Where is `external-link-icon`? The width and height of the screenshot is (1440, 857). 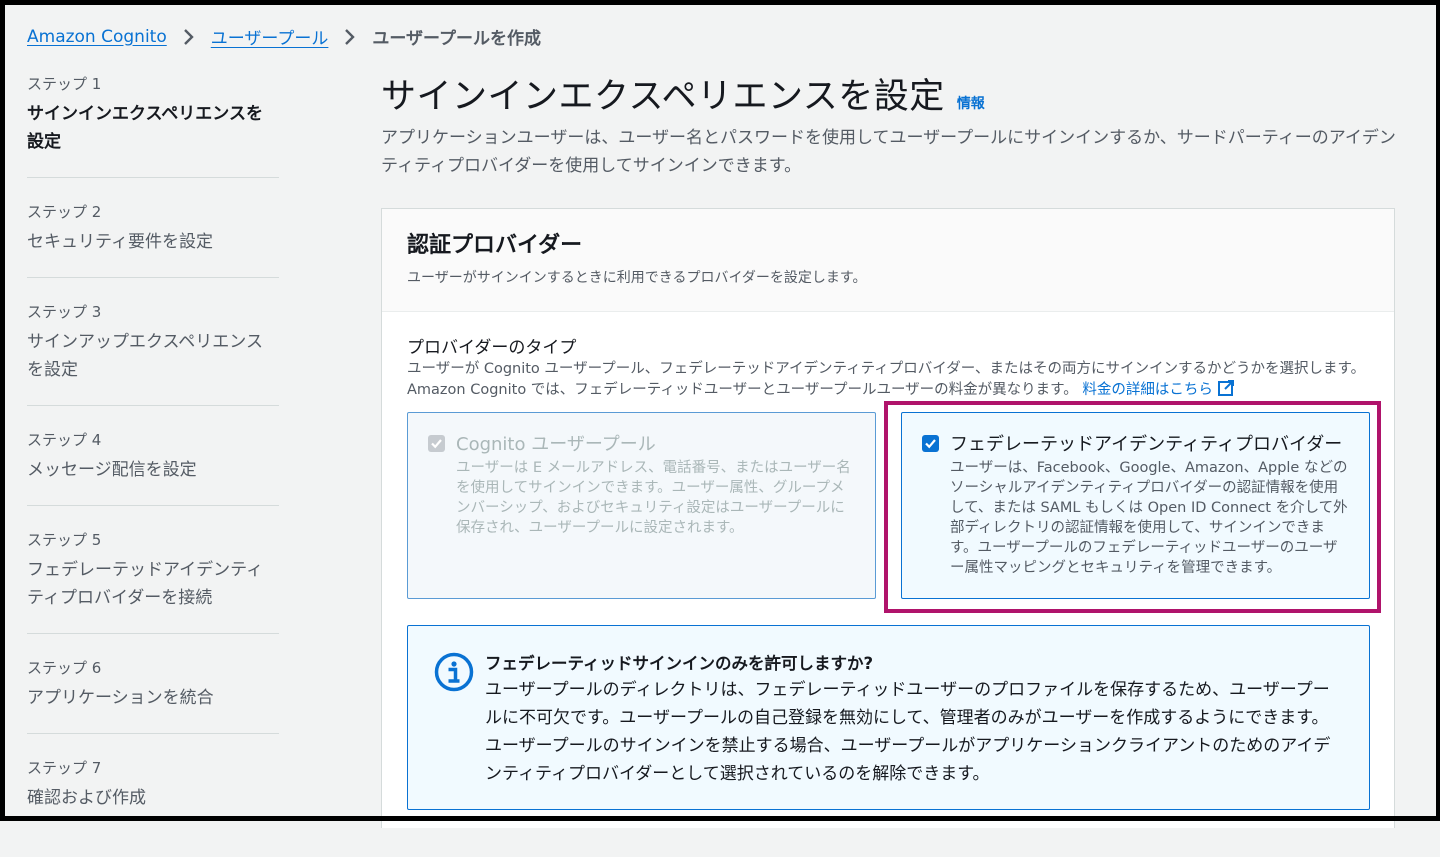
external-link-icon is located at coordinates (1225, 388).